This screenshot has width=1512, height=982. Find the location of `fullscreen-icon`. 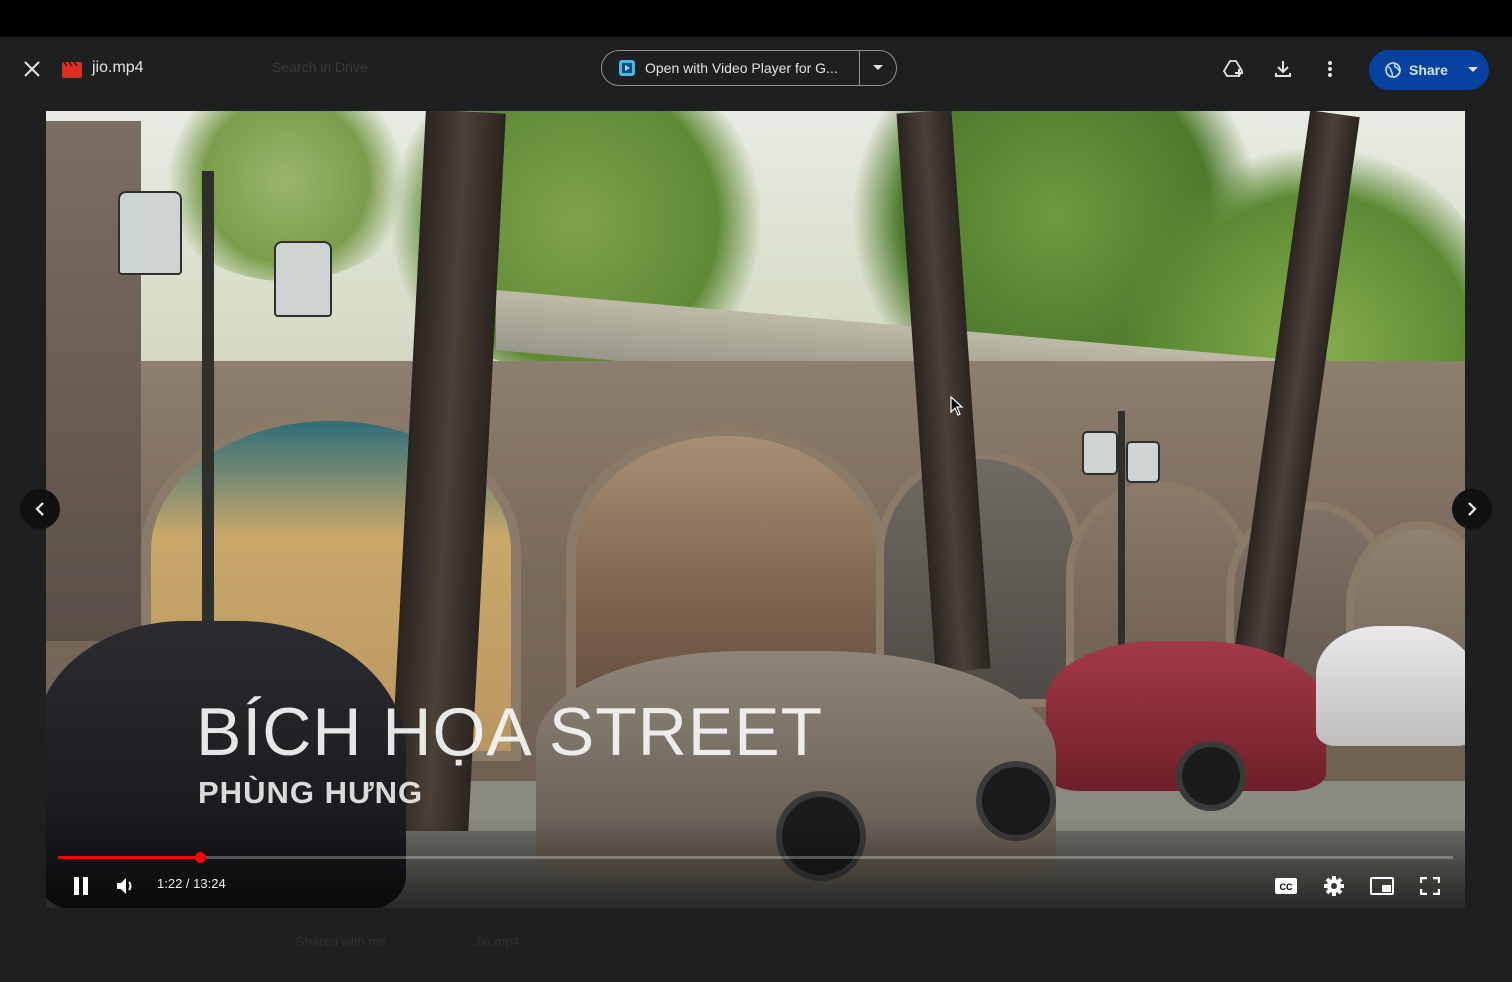

fullscreen-icon is located at coordinates (1430, 886).